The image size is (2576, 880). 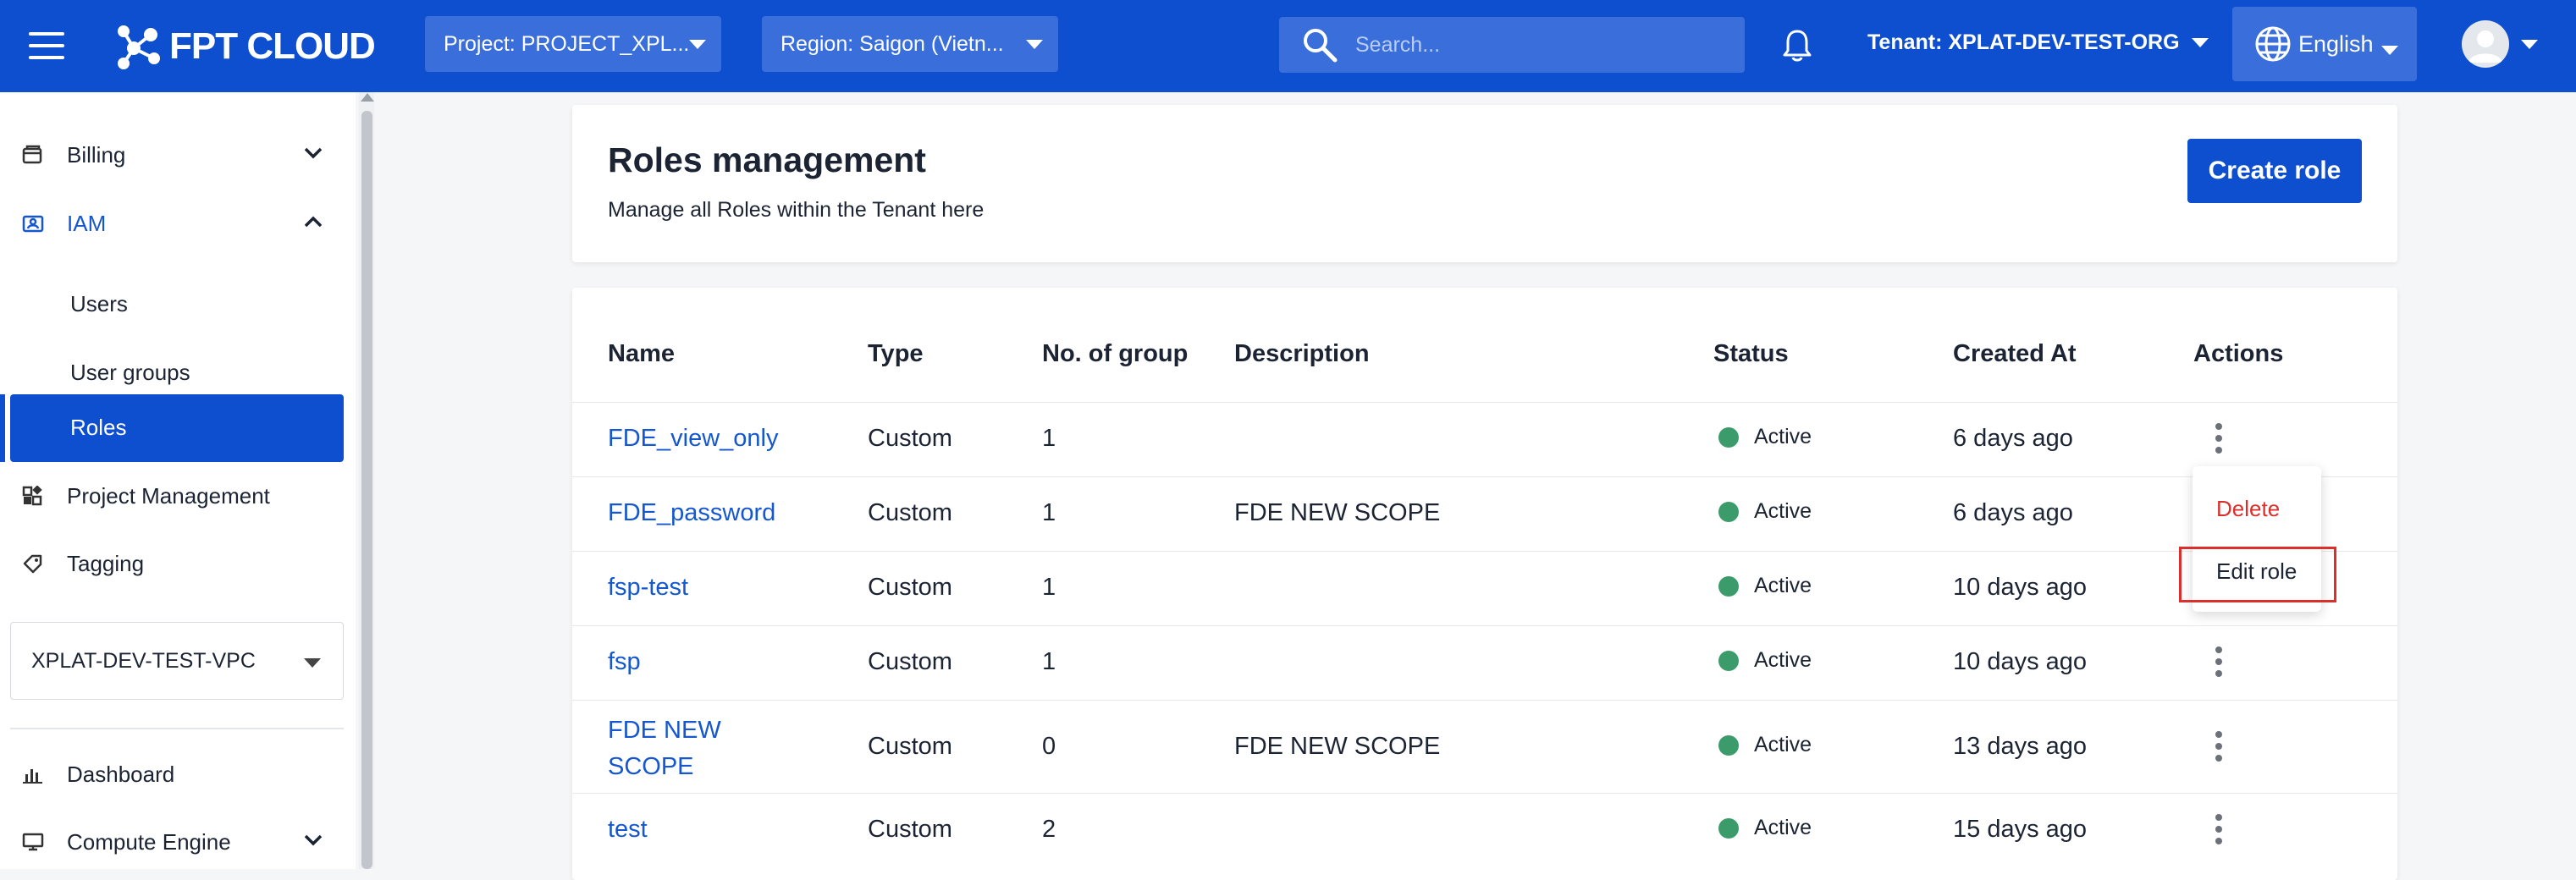 What do you see at coordinates (1485, 439) in the screenshot?
I see `table-row: FDE_view_only Custom 1 Active 6 days ago` at bounding box center [1485, 439].